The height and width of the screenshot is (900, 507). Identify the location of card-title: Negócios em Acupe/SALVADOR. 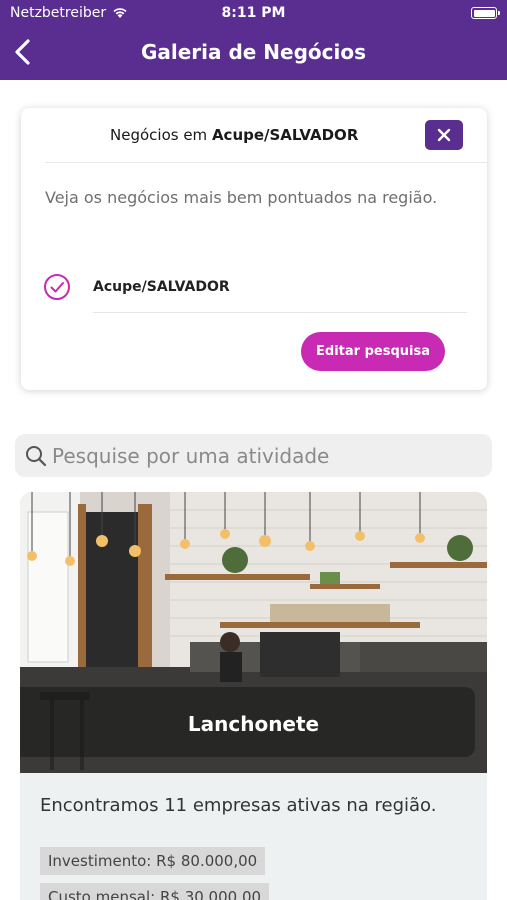
(234, 135).